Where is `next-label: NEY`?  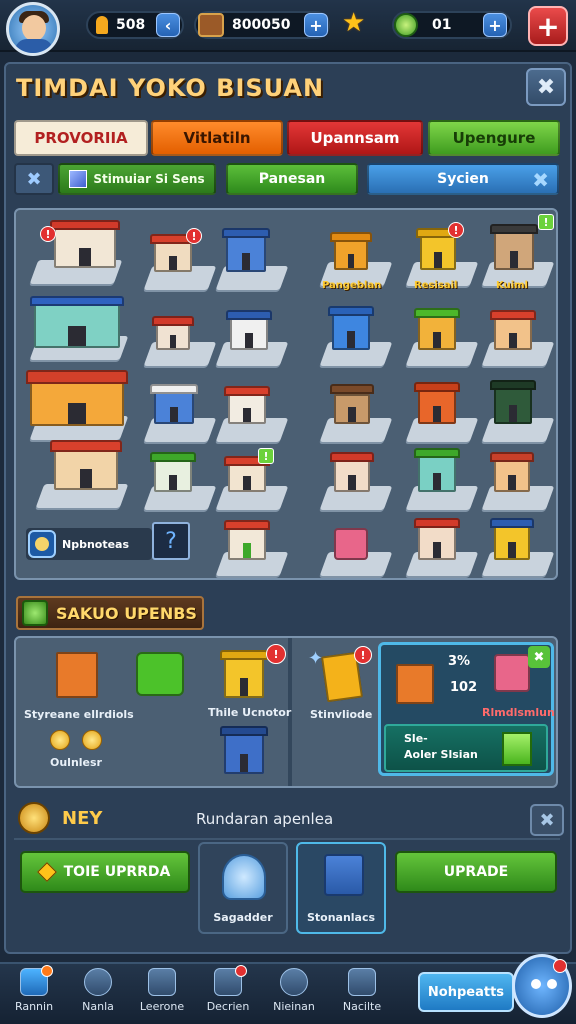
next-label: NEY is located at coordinates (82, 818).